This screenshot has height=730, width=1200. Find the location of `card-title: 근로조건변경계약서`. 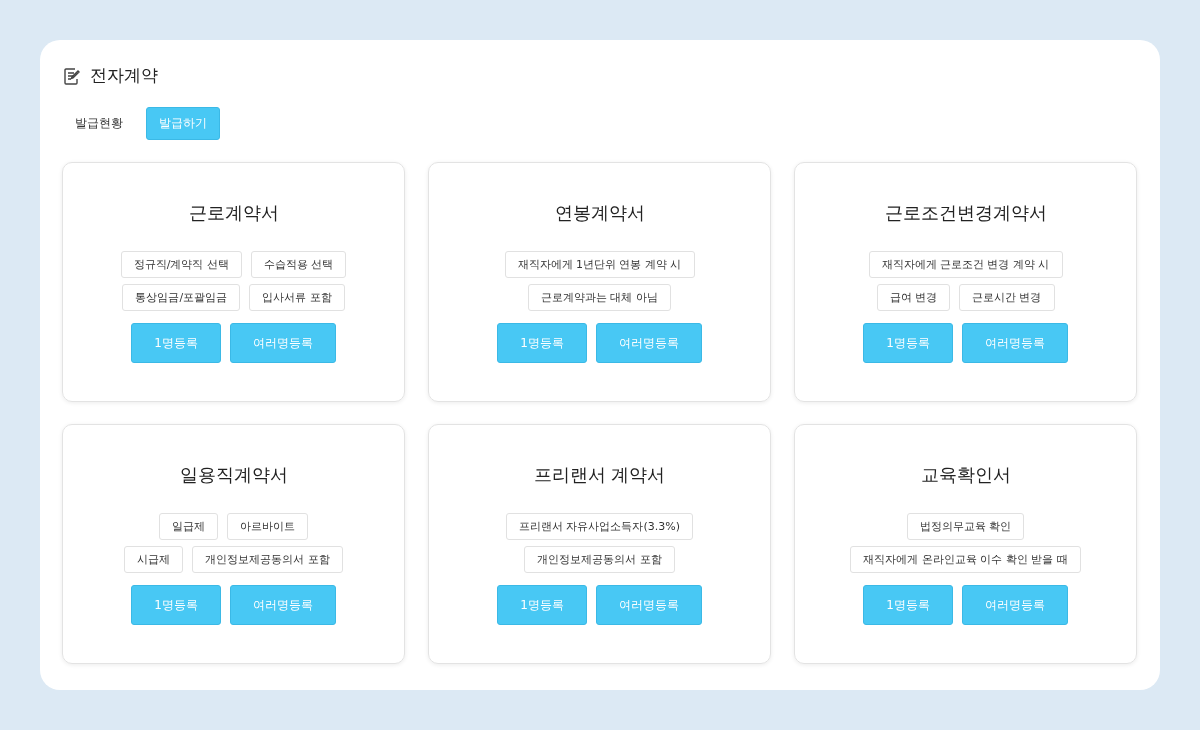

card-title: 근로조건변경계약서 is located at coordinates (965, 213).